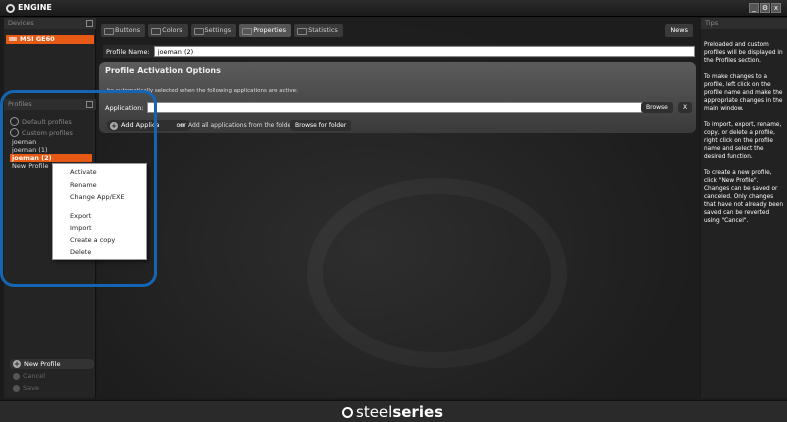 This screenshot has width=787, height=422. Describe the element at coordinates (393, 8) in the screenshot. I see `title-bar: ENGINE _ ⚙ x` at that location.